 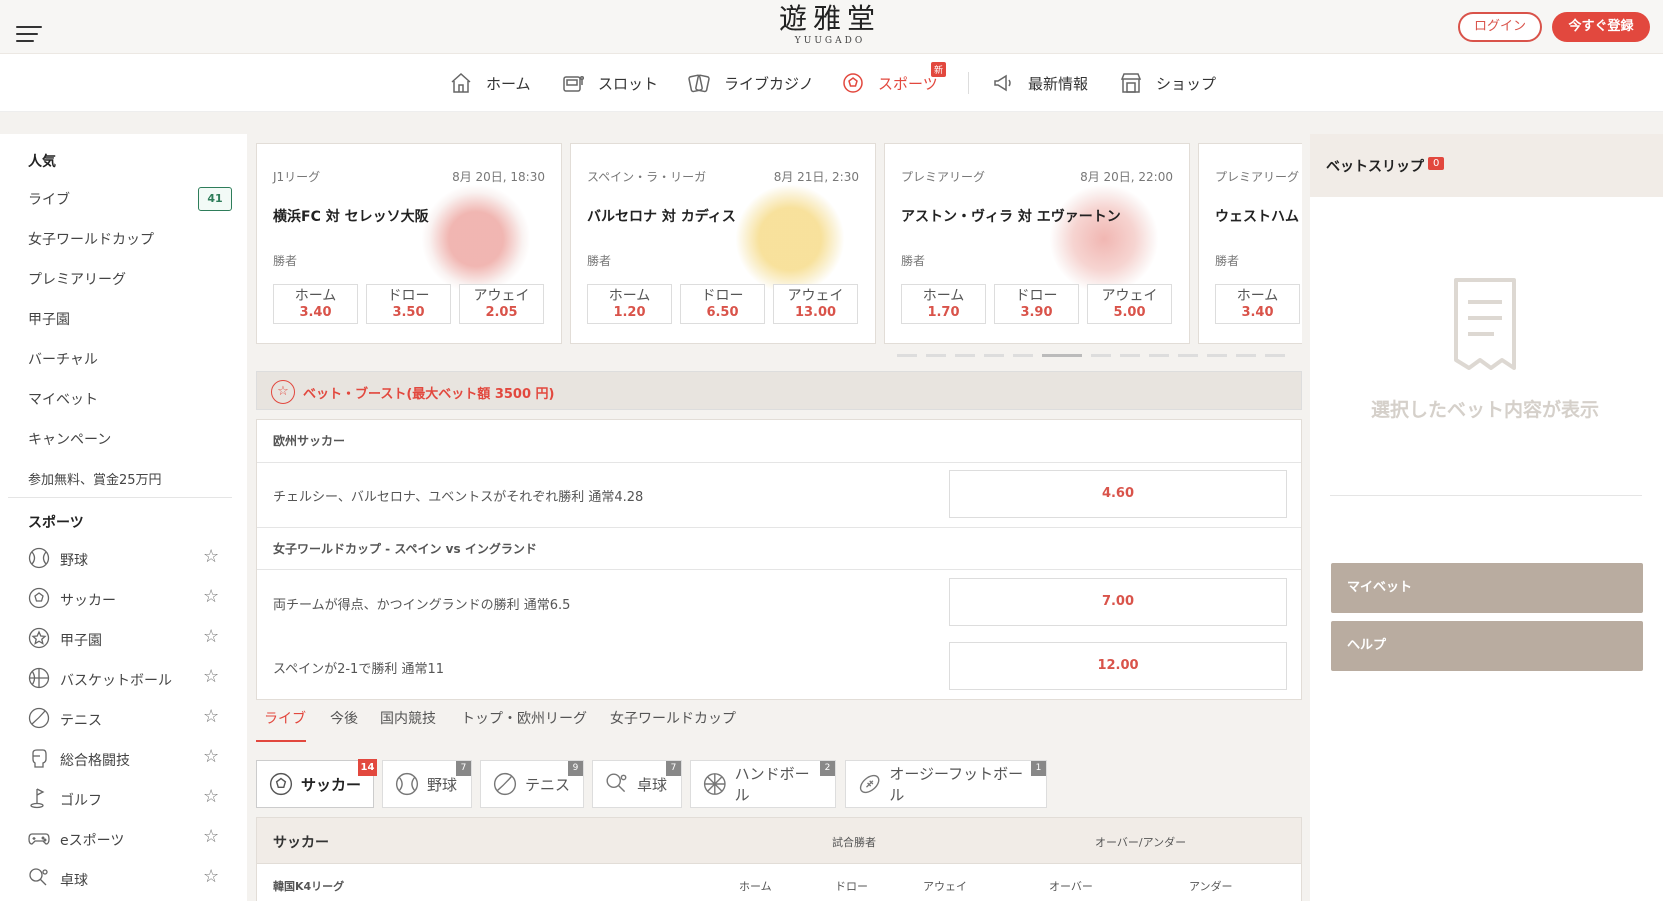 I want to click on help-button: ヘルプ, so click(x=1487, y=646).